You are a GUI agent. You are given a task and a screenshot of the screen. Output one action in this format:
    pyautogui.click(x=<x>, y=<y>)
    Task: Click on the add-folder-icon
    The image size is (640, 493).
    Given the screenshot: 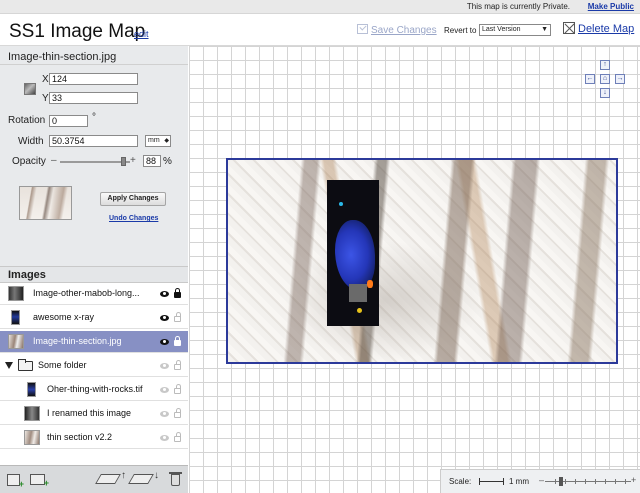 What is the action you would take?
    pyautogui.click(x=39, y=481)
    